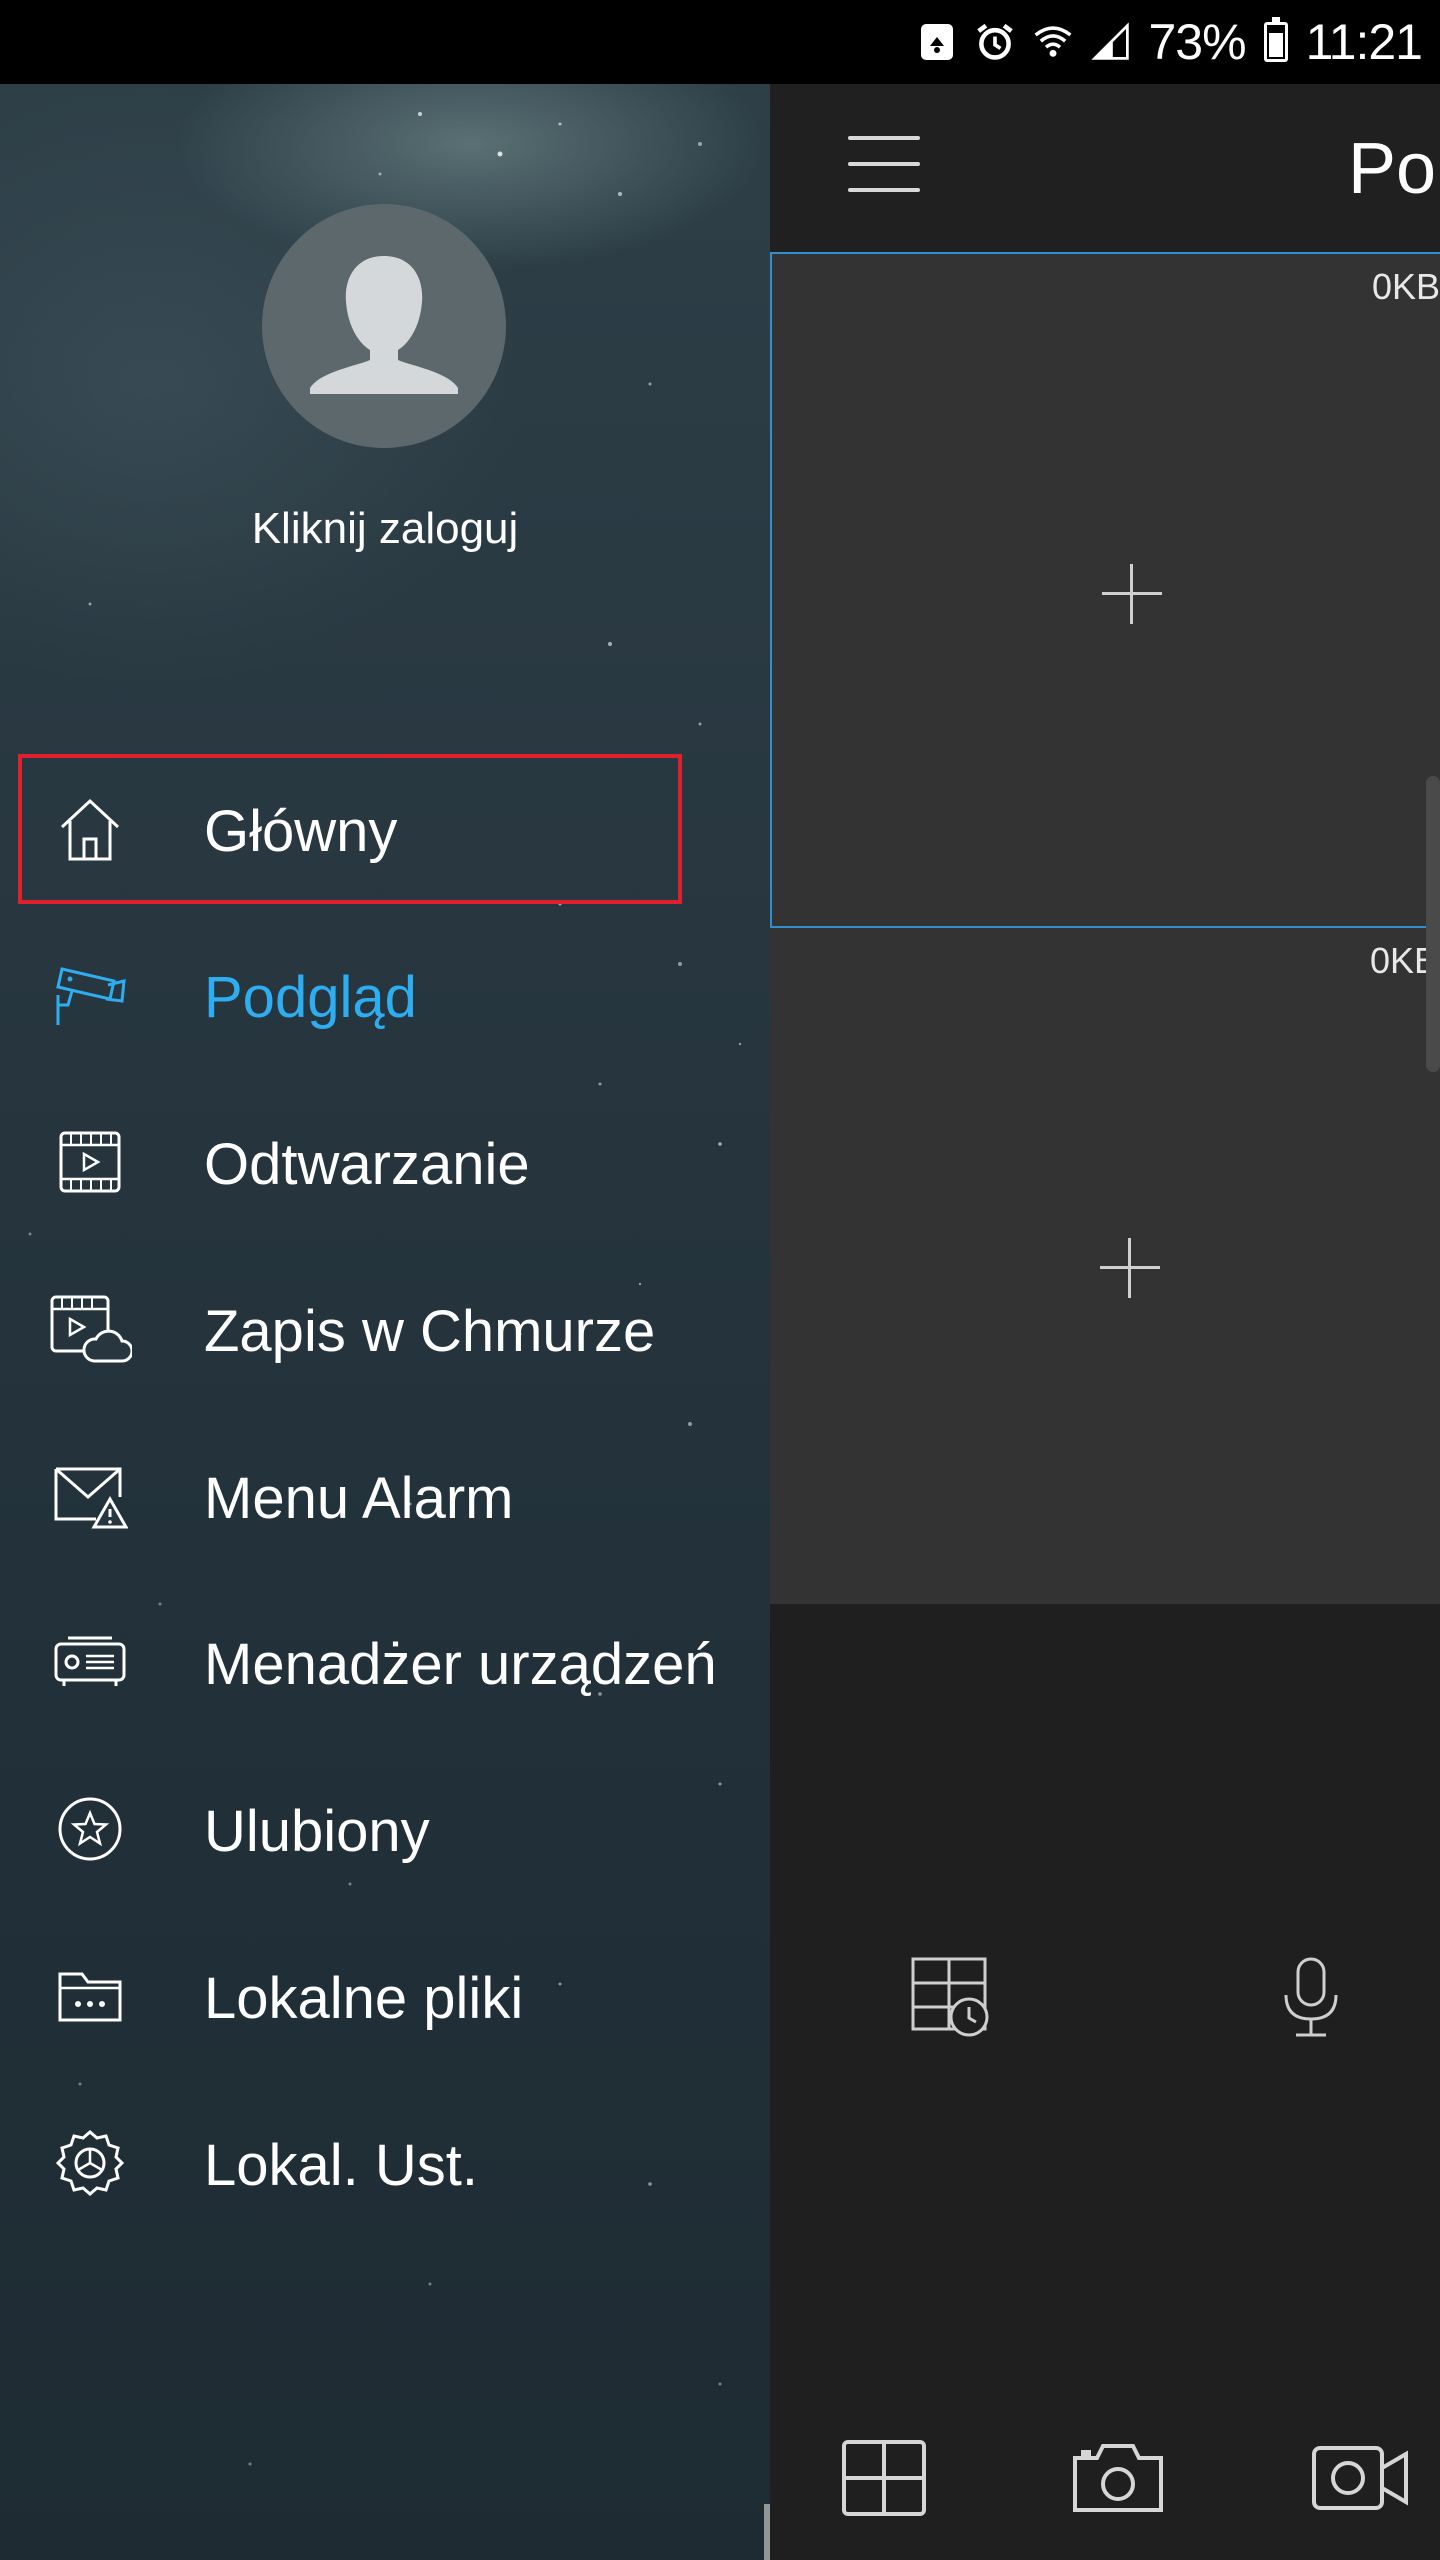  I want to click on menu-label: Odtwarzanie, so click(367, 1164).